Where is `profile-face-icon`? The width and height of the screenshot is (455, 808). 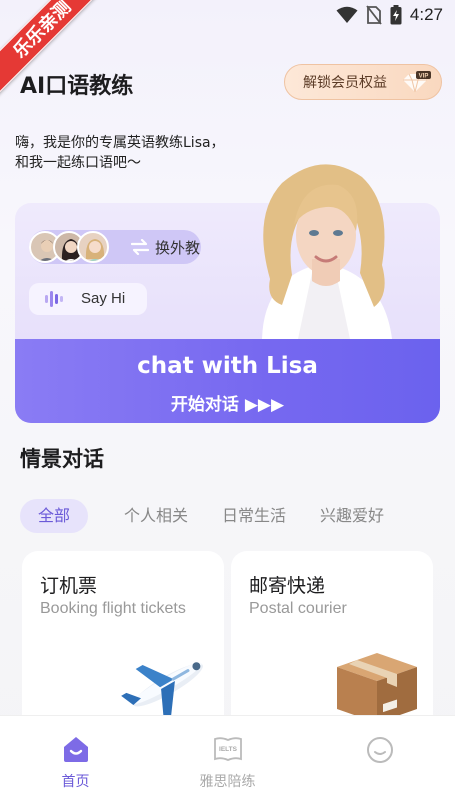
profile-face-icon is located at coordinates (379, 750).